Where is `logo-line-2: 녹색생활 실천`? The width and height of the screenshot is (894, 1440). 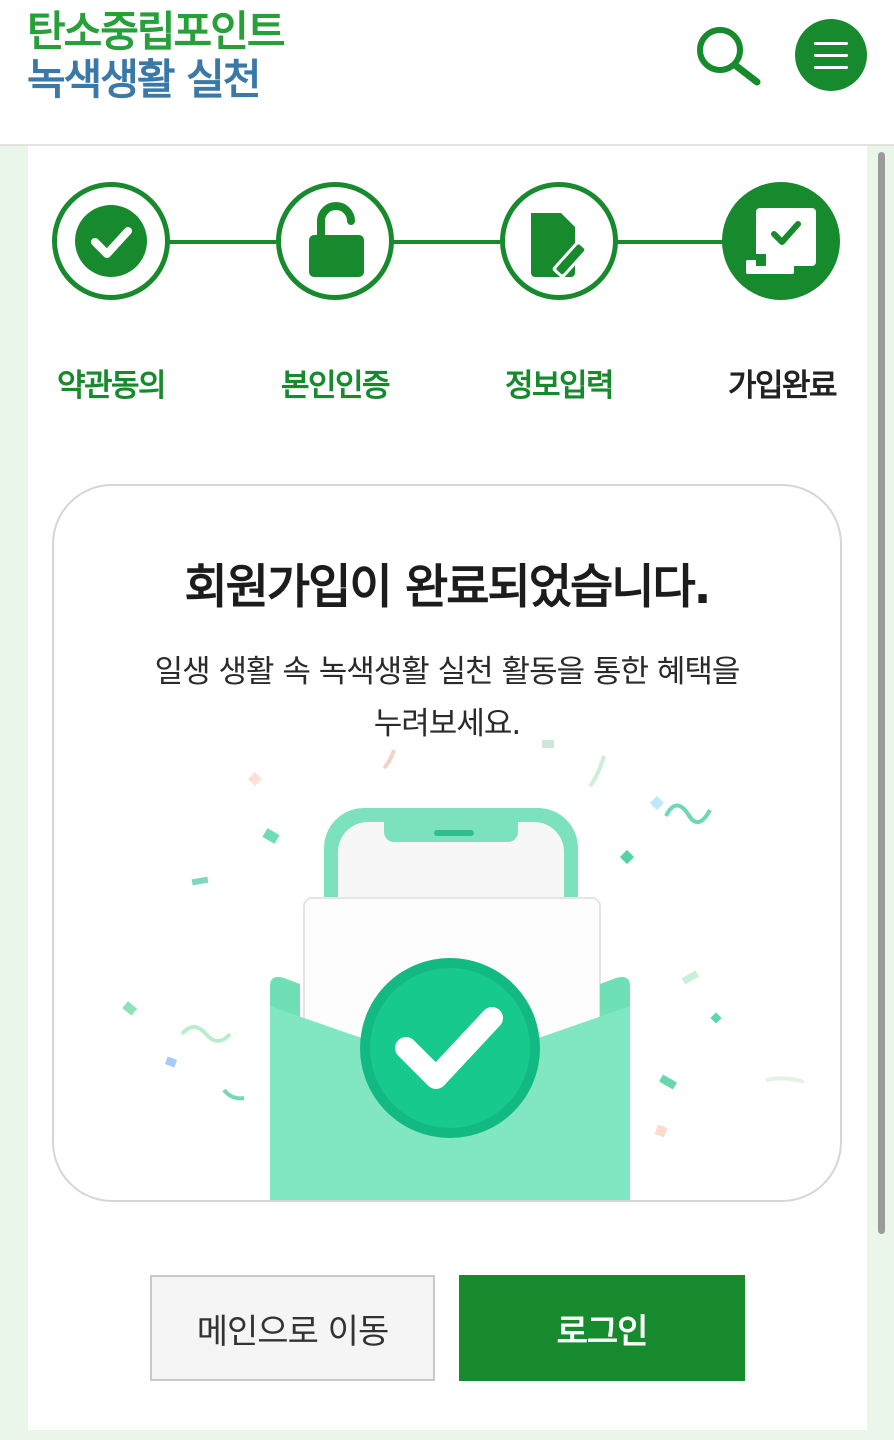
logo-line-2: 녹색생활 실천 is located at coordinates (144, 79).